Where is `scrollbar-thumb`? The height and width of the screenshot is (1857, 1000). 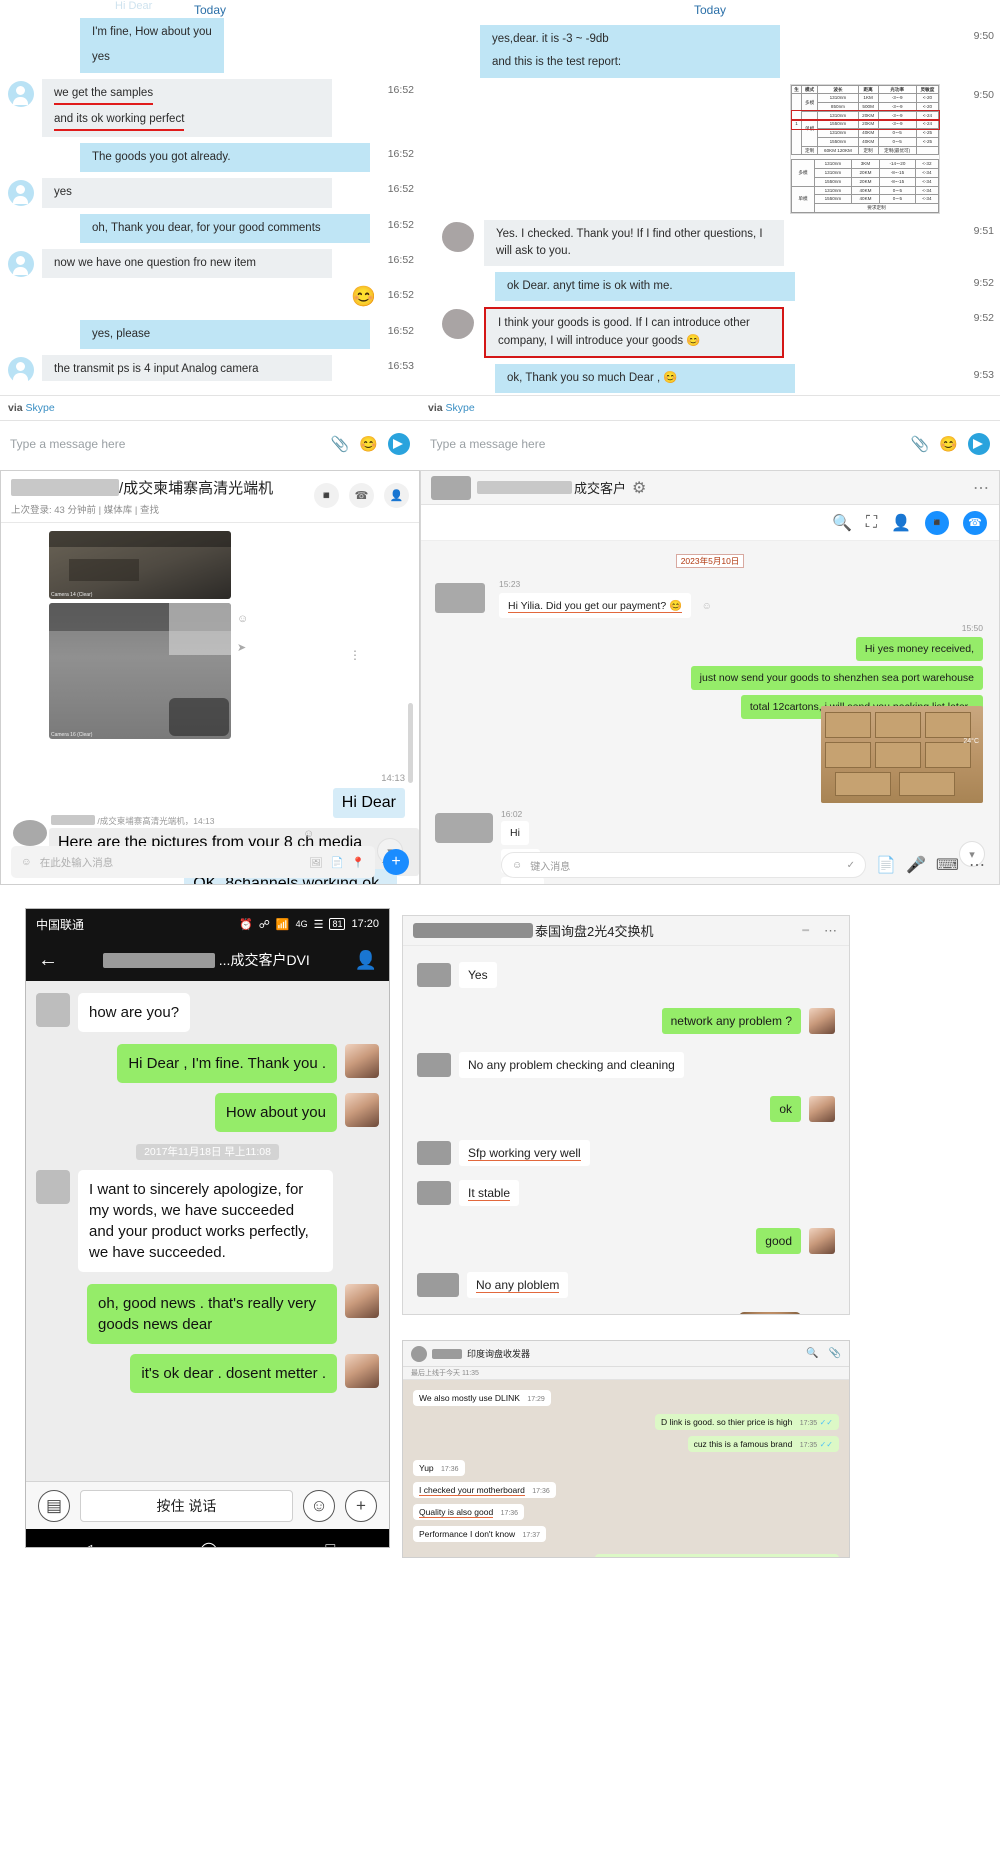
scrollbar-thumb is located at coordinates (410, 743).